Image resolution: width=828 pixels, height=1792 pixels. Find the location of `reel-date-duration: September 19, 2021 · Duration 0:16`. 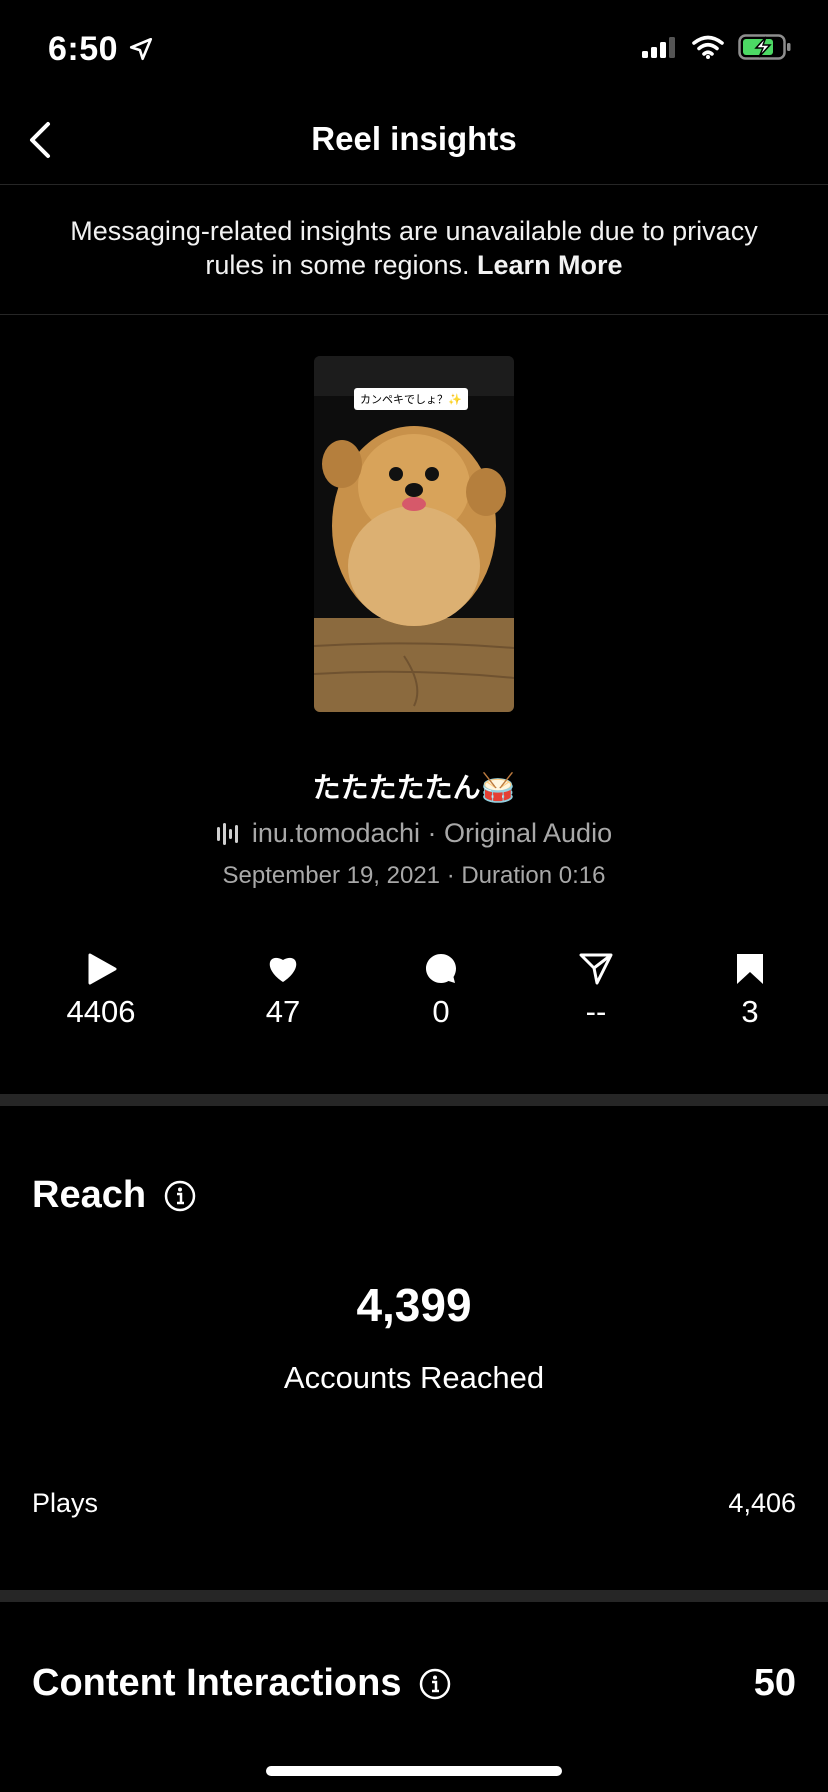

reel-date-duration: September 19, 2021 · Duration 0:16 is located at coordinates (414, 875).